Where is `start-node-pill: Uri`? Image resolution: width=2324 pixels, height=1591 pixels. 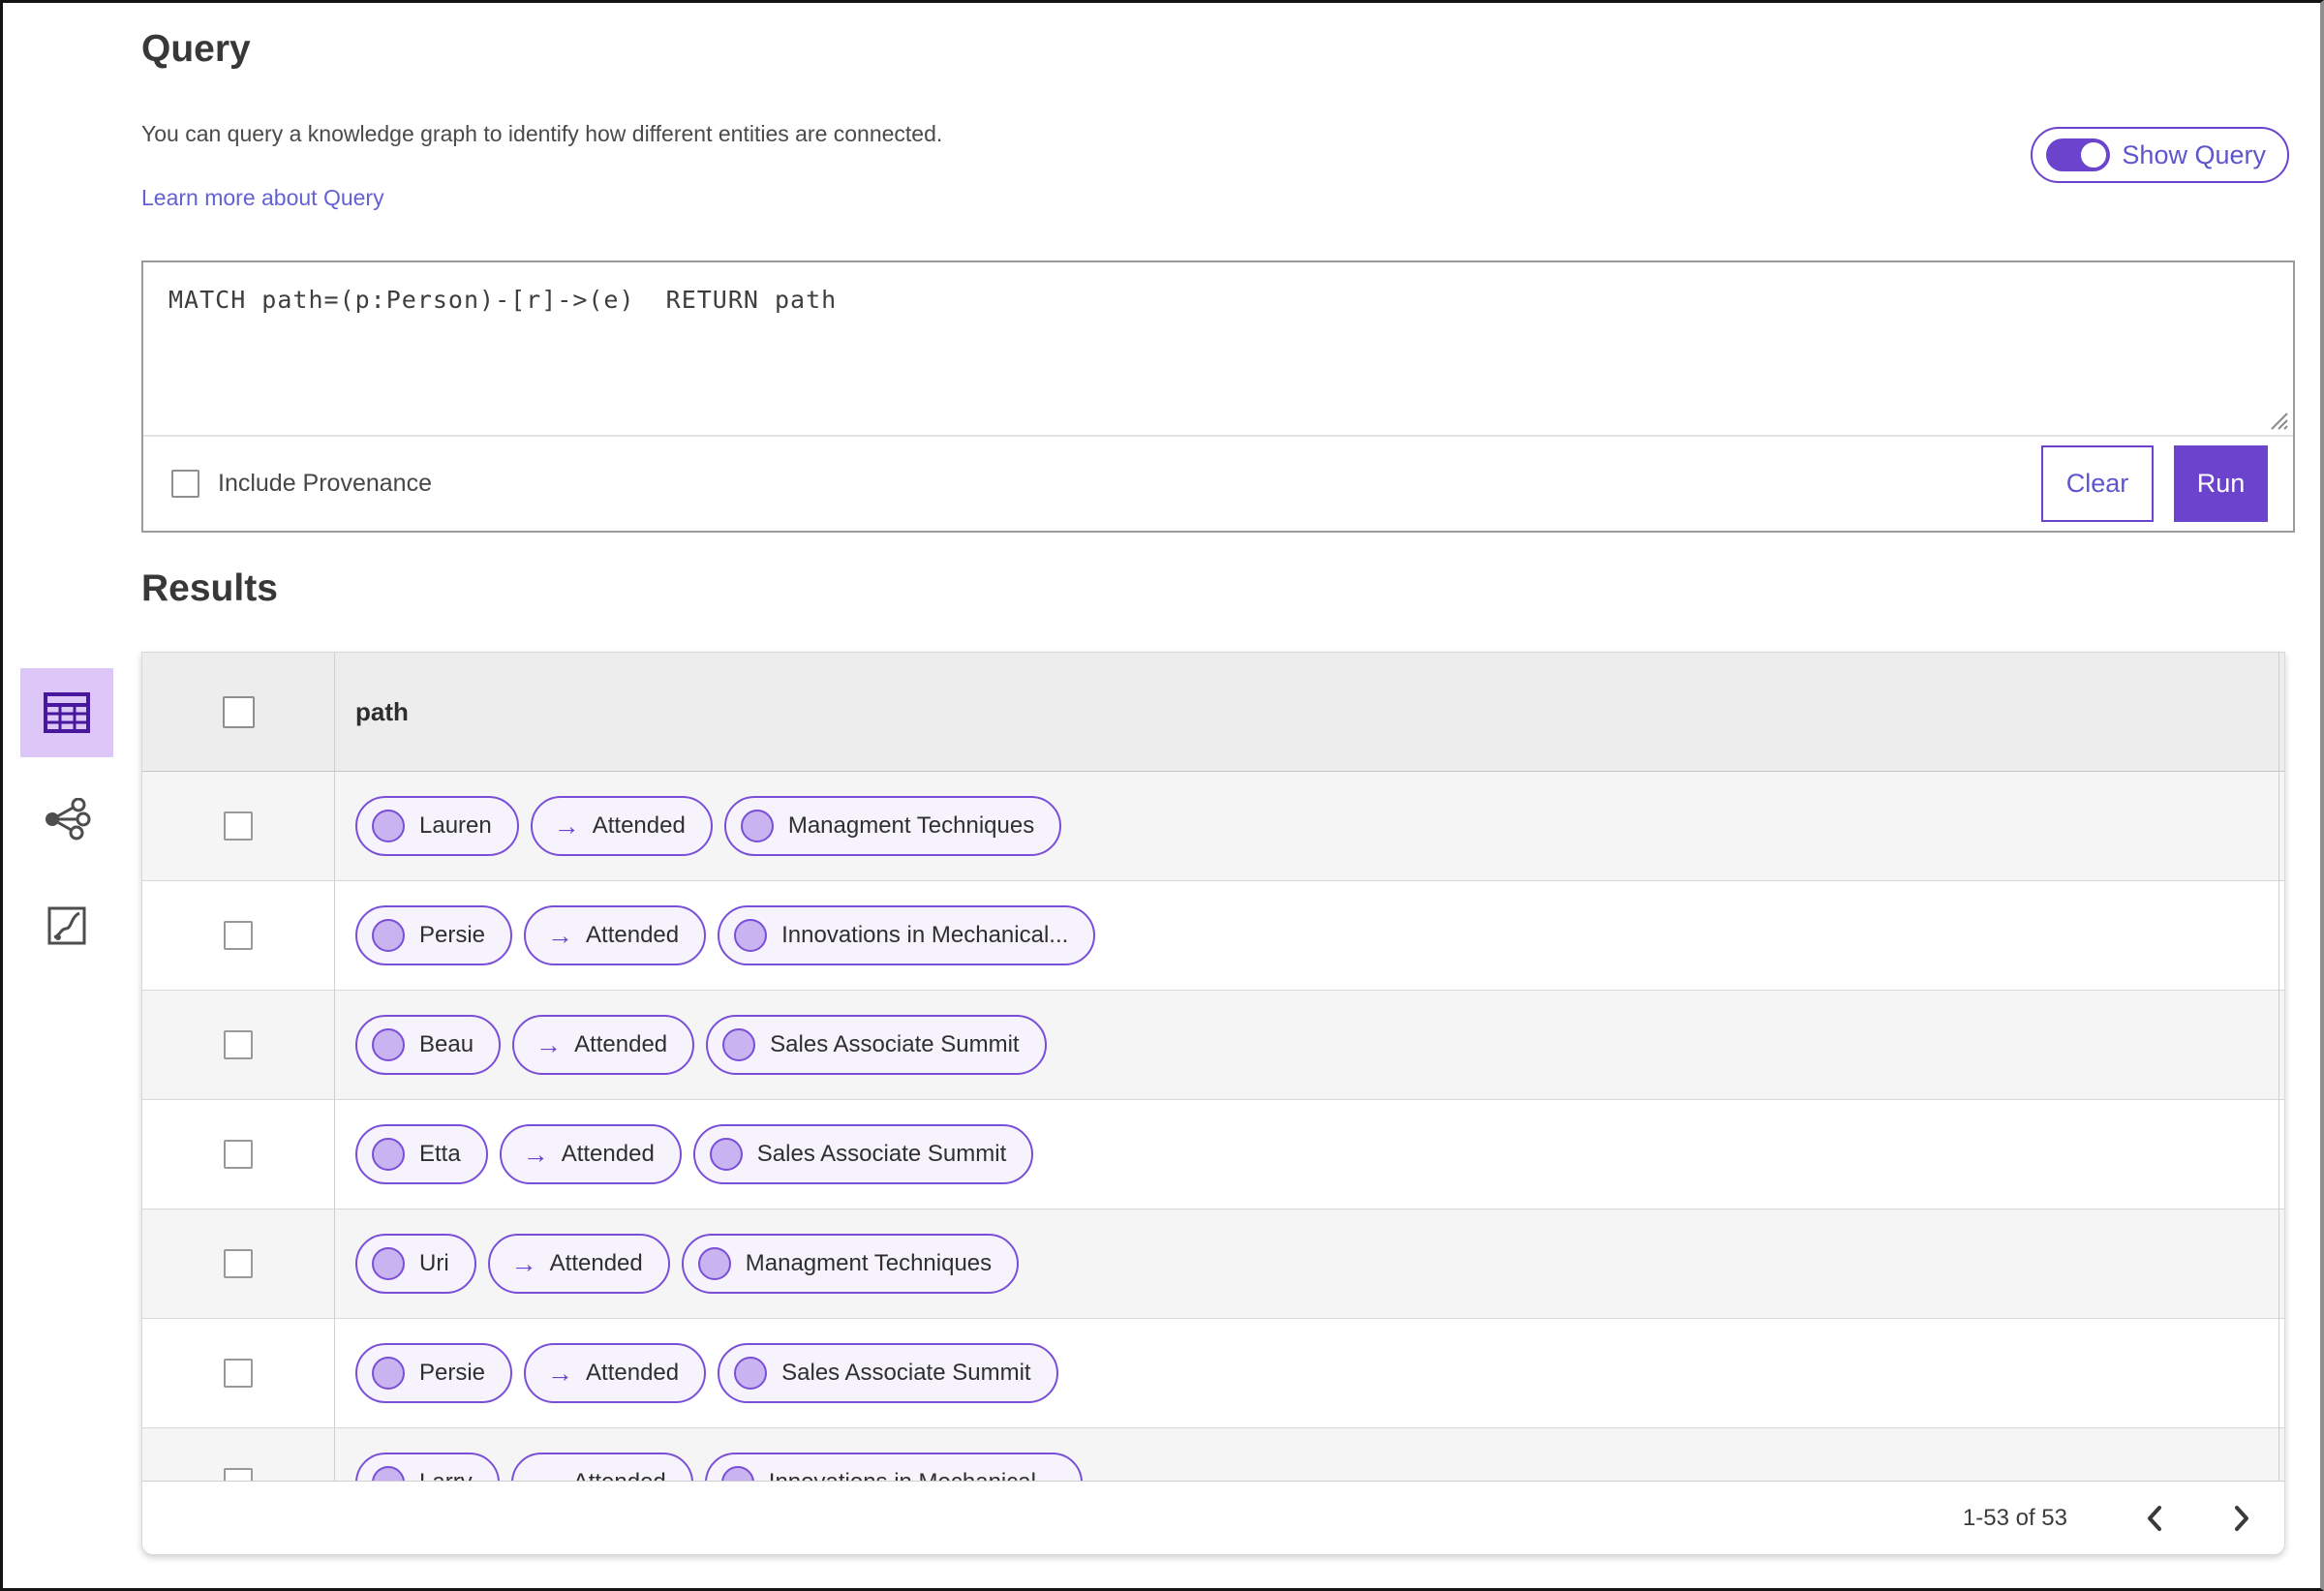 start-node-pill: Uri is located at coordinates (415, 1264).